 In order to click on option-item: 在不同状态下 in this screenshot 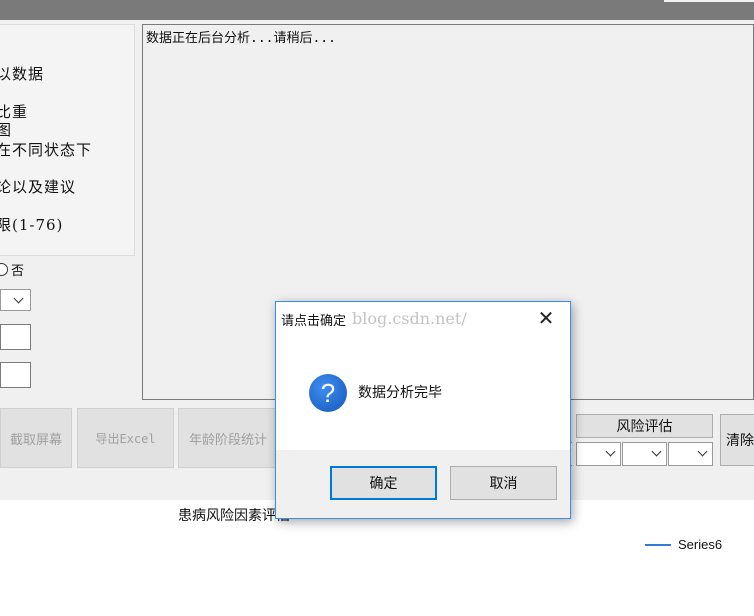, I will do `click(46, 149)`.